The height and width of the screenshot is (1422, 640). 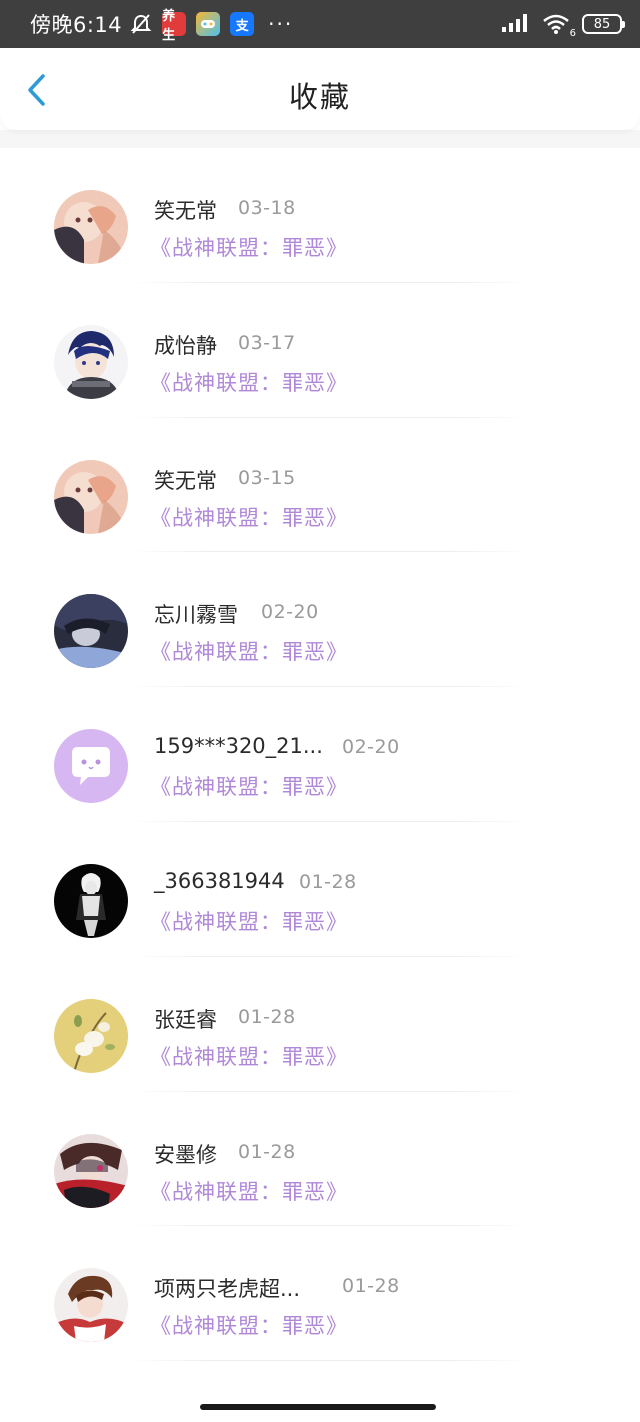 What do you see at coordinates (219, 880) in the screenshot?
I see `user-name: _366381944` at bounding box center [219, 880].